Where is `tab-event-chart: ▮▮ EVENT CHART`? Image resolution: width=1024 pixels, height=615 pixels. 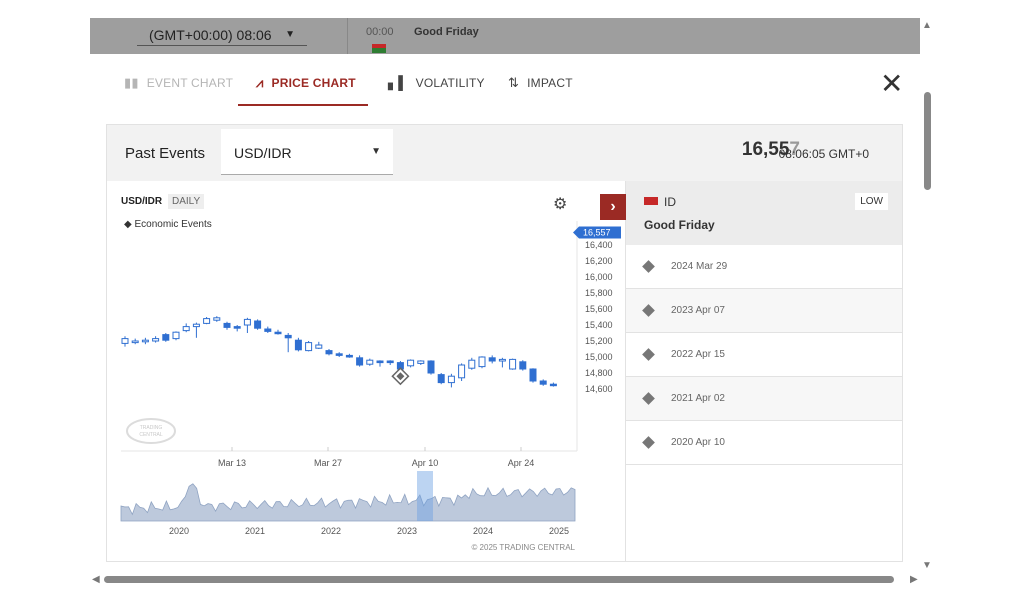
tab-event-chart: ▮▮ EVENT CHART is located at coordinates (178, 91).